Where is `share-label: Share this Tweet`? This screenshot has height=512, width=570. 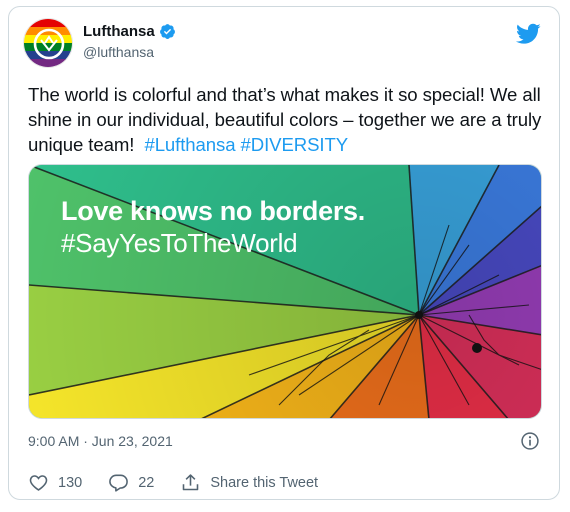 share-label: Share this Tweet is located at coordinates (264, 482).